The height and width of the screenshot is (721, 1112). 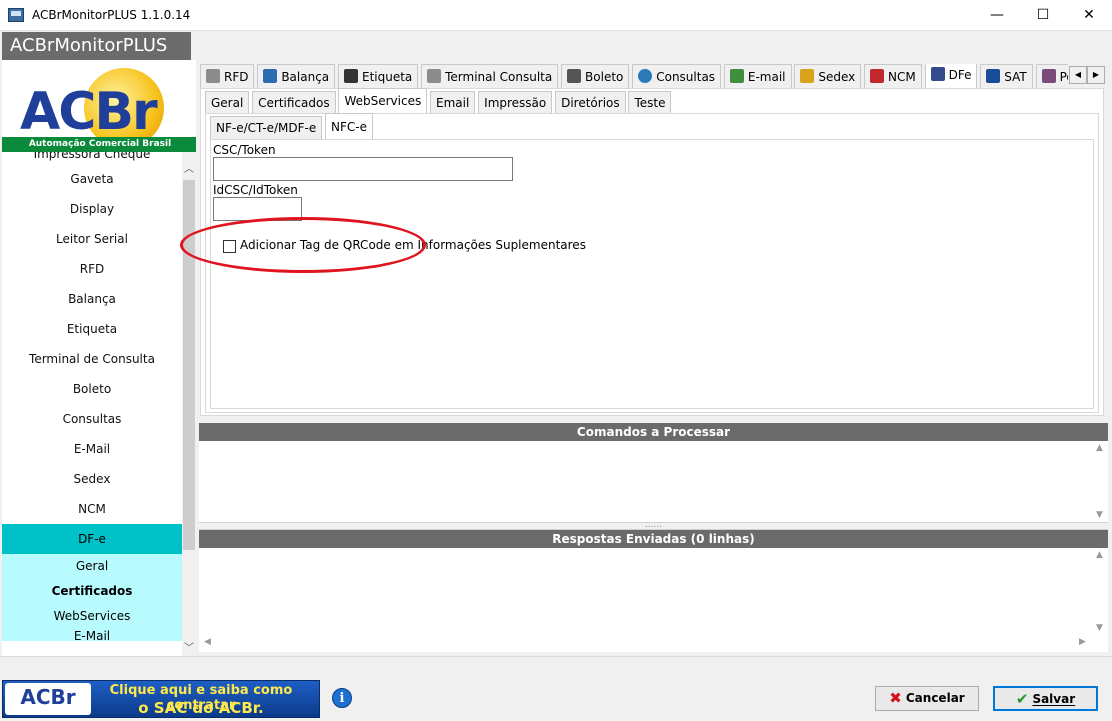 I want to click on tab-teste: Teste, so click(x=650, y=102).